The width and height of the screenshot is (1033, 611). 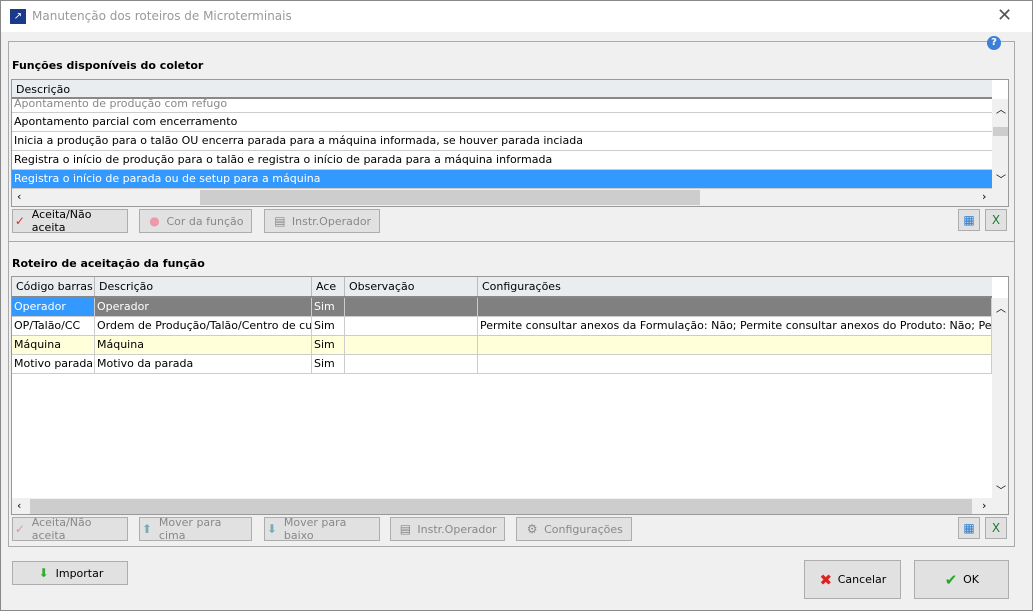 I want to click on table-row: Apontamento de produção com refugo, so click(x=502, y=105).